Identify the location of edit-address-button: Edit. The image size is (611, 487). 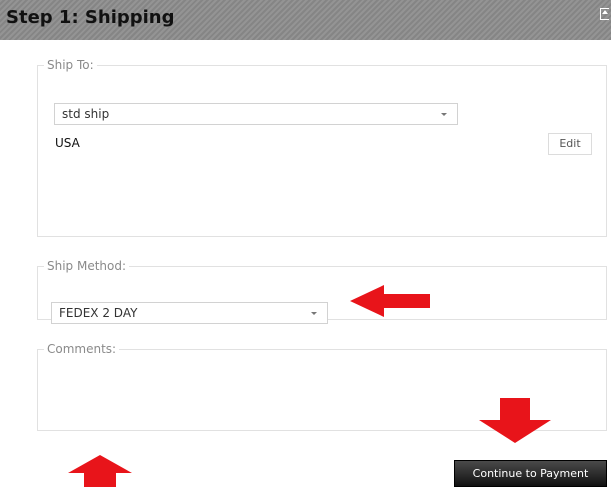
(570, 144).